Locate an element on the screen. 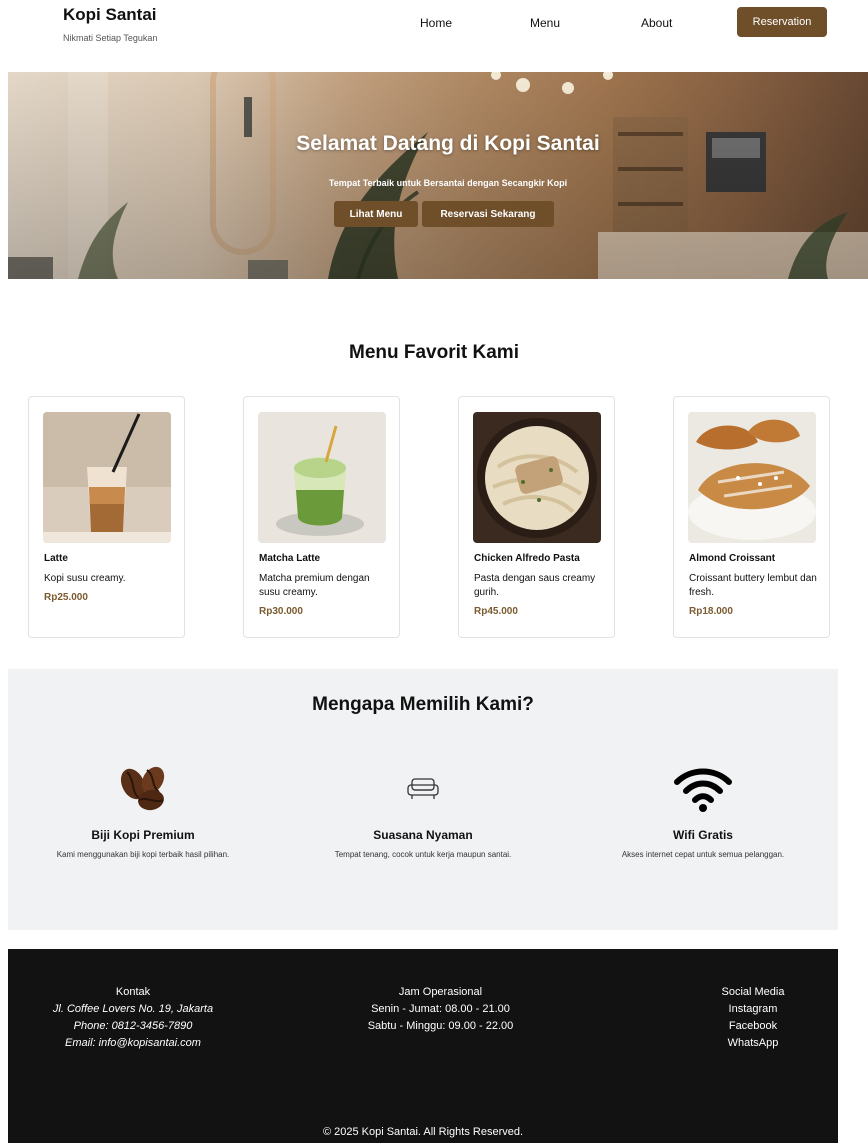  hero-title: Selamat Datang di Kopi Santai is located at coordinates (448, 143).